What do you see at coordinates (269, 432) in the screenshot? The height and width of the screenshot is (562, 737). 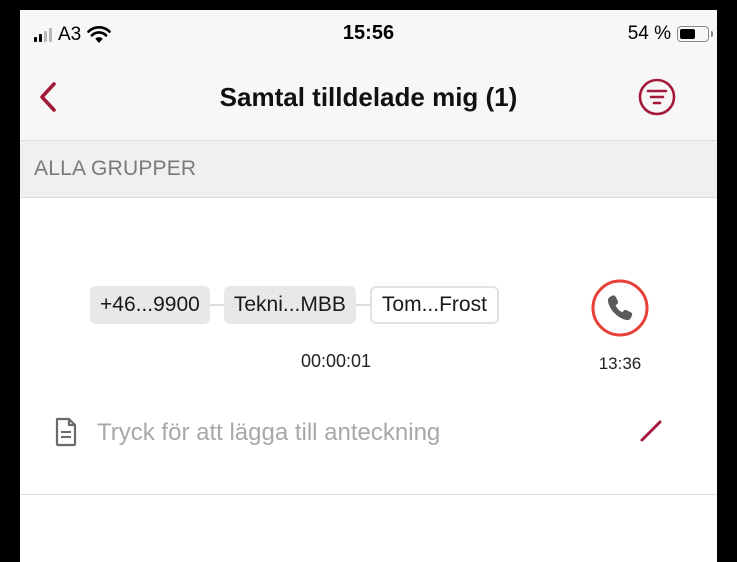 I see `note-placeholder: Tryck för att lägga till anteckning` at bounding box center [269, 432].